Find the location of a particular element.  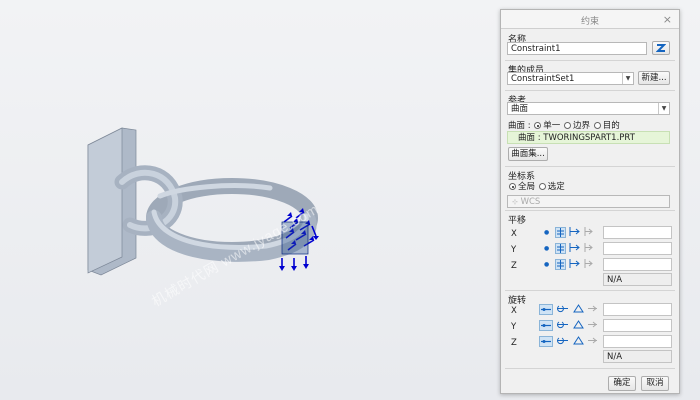

csys-value: WCS is located at coordinates (530, 202).